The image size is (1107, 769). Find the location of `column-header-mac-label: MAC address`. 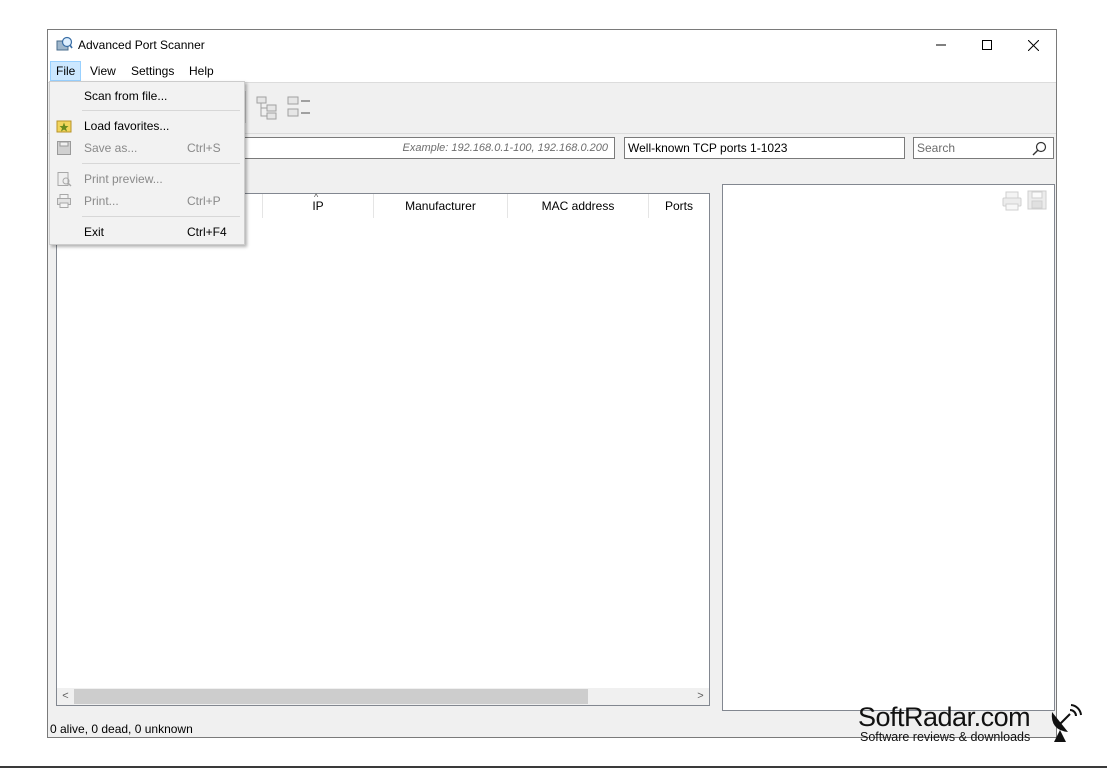

column-header-mac-label: MAC address is located at coordinates (578, 206).